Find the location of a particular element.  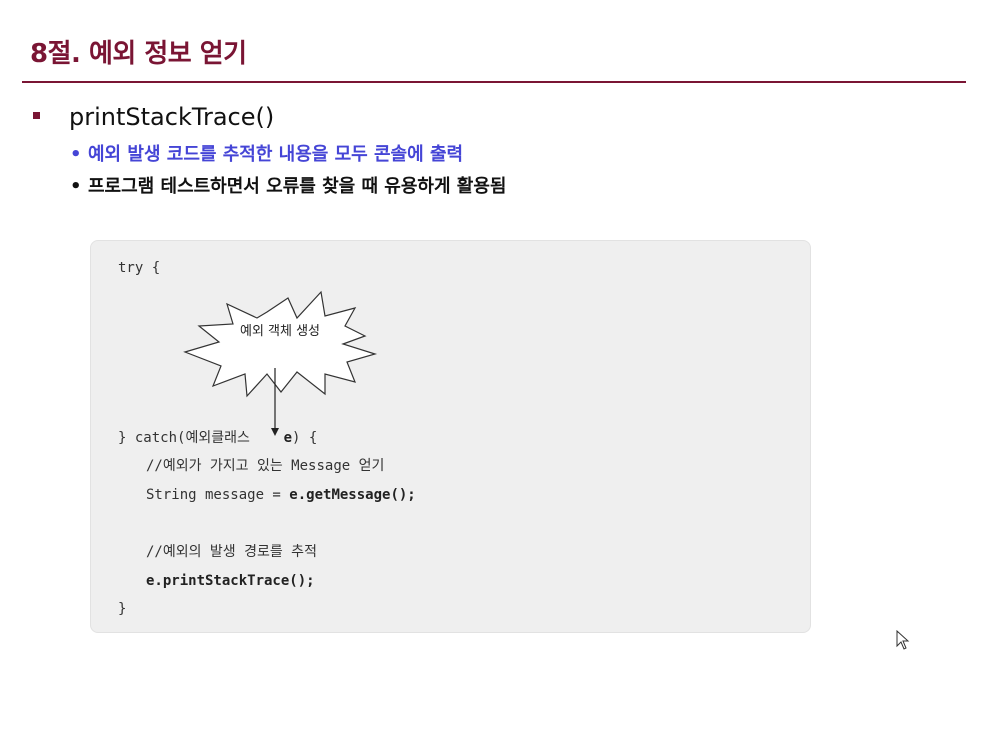

code-comment-trace: //예외의 발생 경로를 추적 is located at coordinates (231, 552).